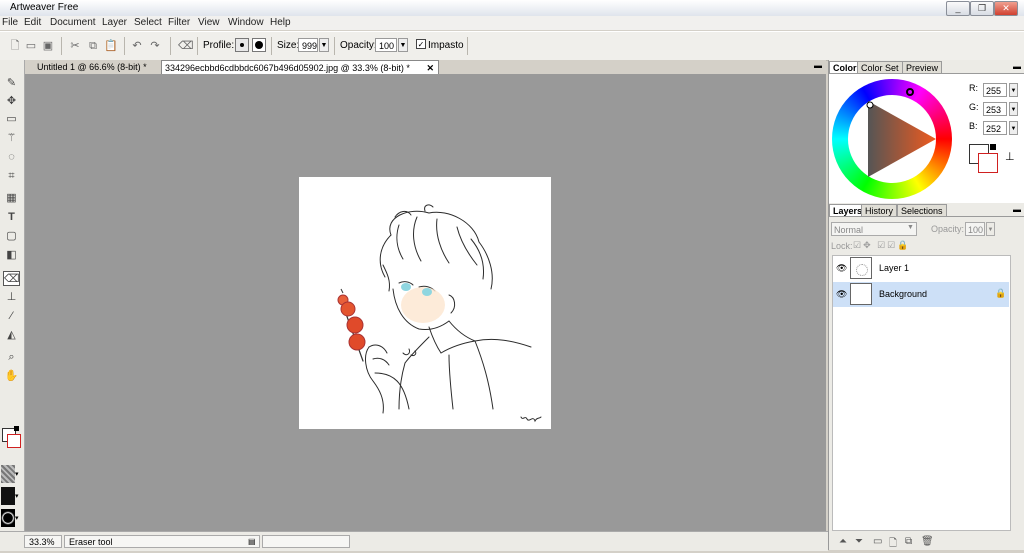  Describe the element at coordinates (879, 210) in the screenshot. I see `tab-history: History` at that location.